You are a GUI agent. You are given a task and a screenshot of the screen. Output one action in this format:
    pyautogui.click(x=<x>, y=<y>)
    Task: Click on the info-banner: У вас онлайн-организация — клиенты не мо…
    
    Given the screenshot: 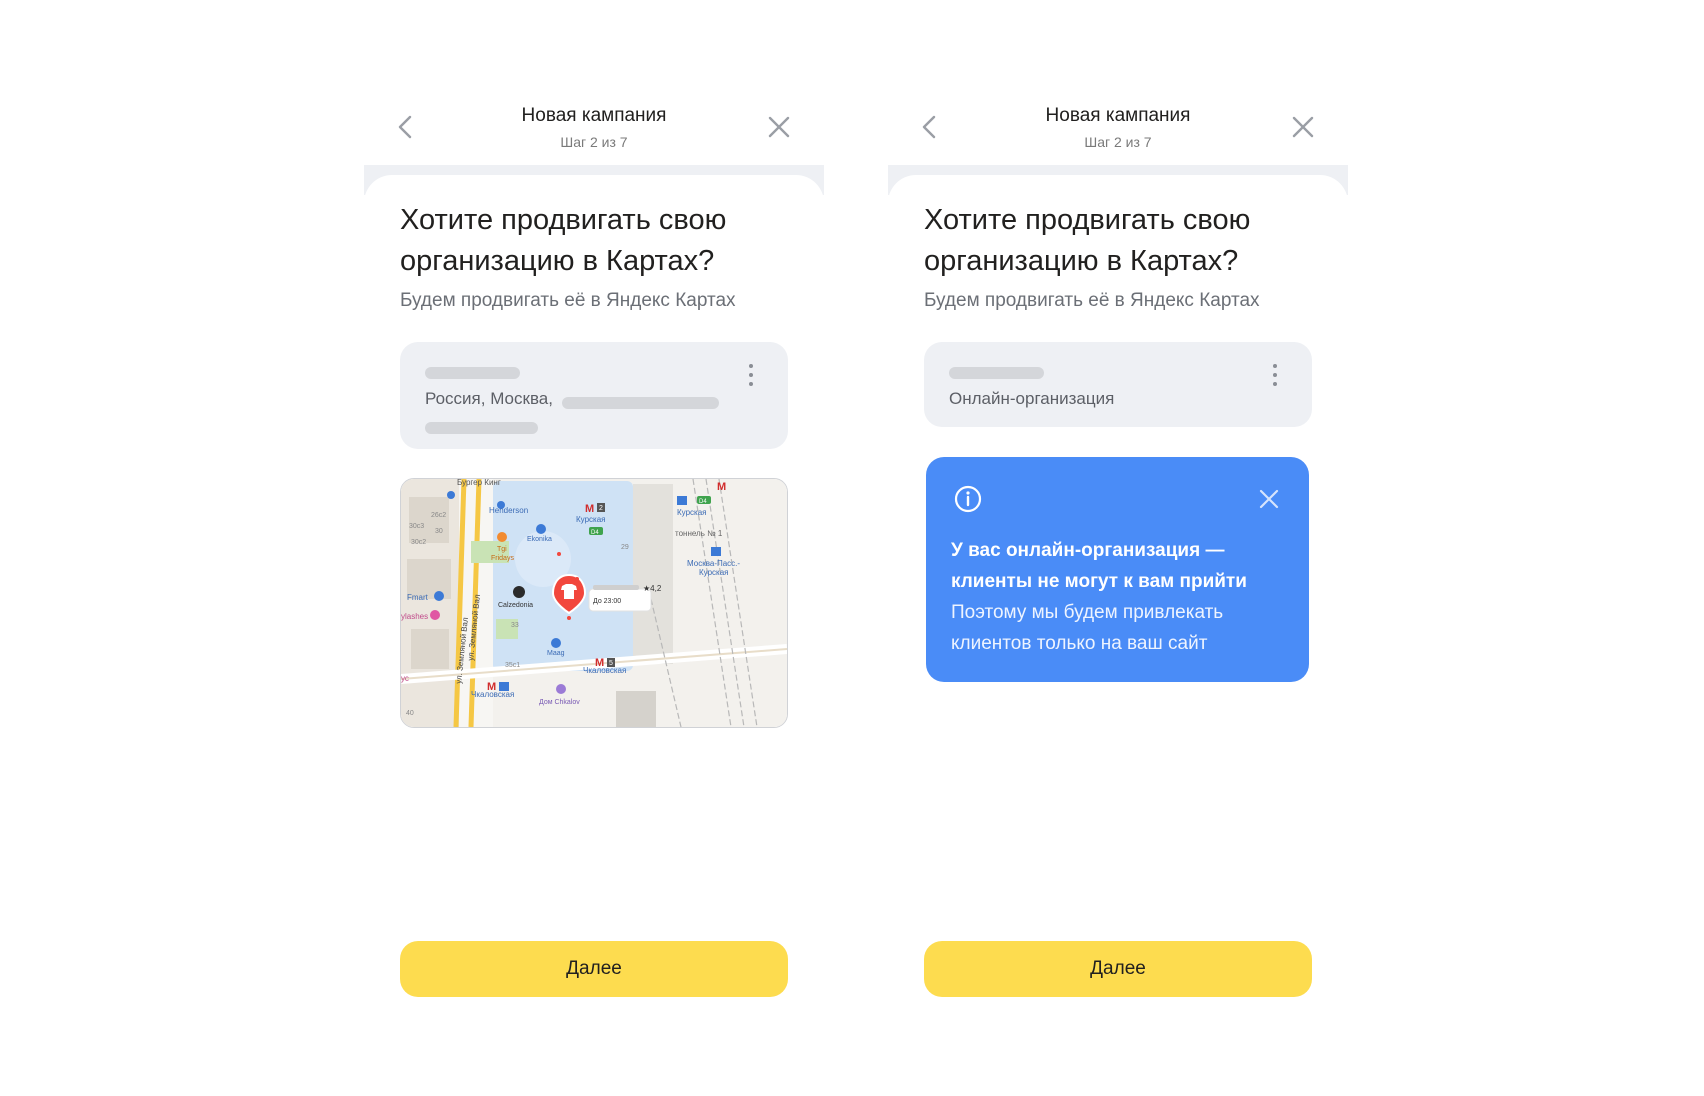 What is the action you would take?
    pyautogui.click(x=1117, y=569)
    